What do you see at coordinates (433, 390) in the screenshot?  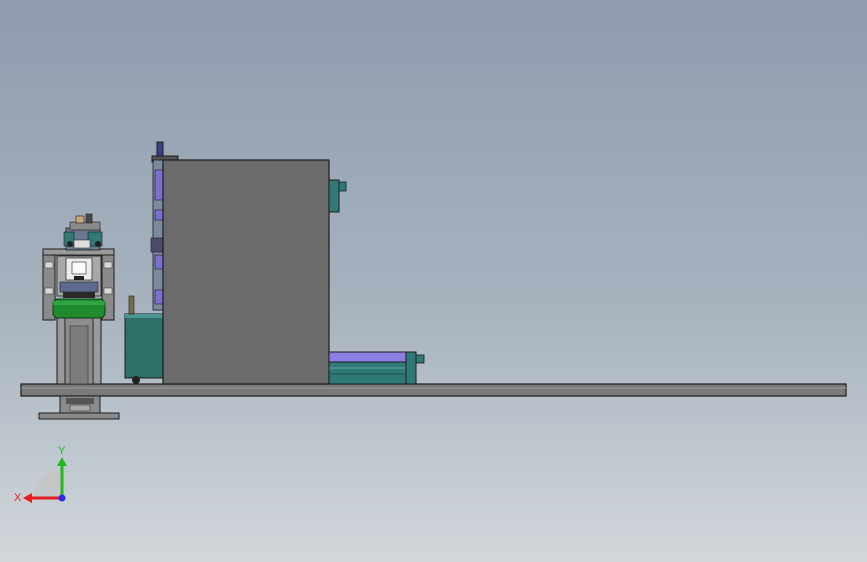 I see `base-plate` at bounding box center [433, 390].